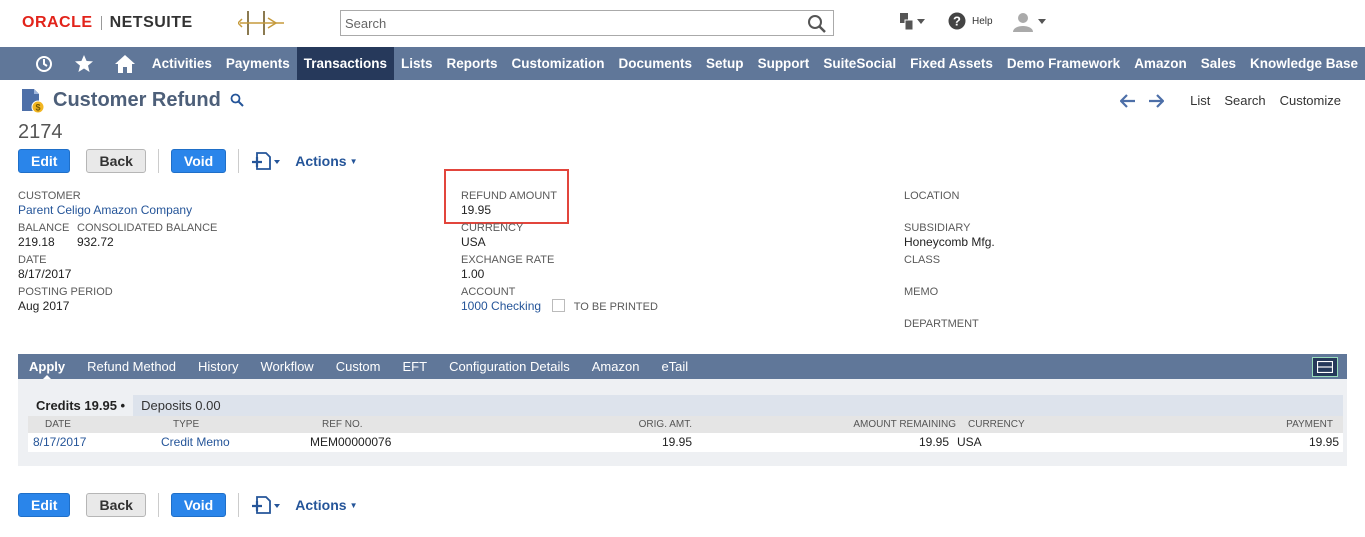  Describe the element at coordinates (559, 305) in the screenshot. I see `to-be-printed-checkbox` at that location.